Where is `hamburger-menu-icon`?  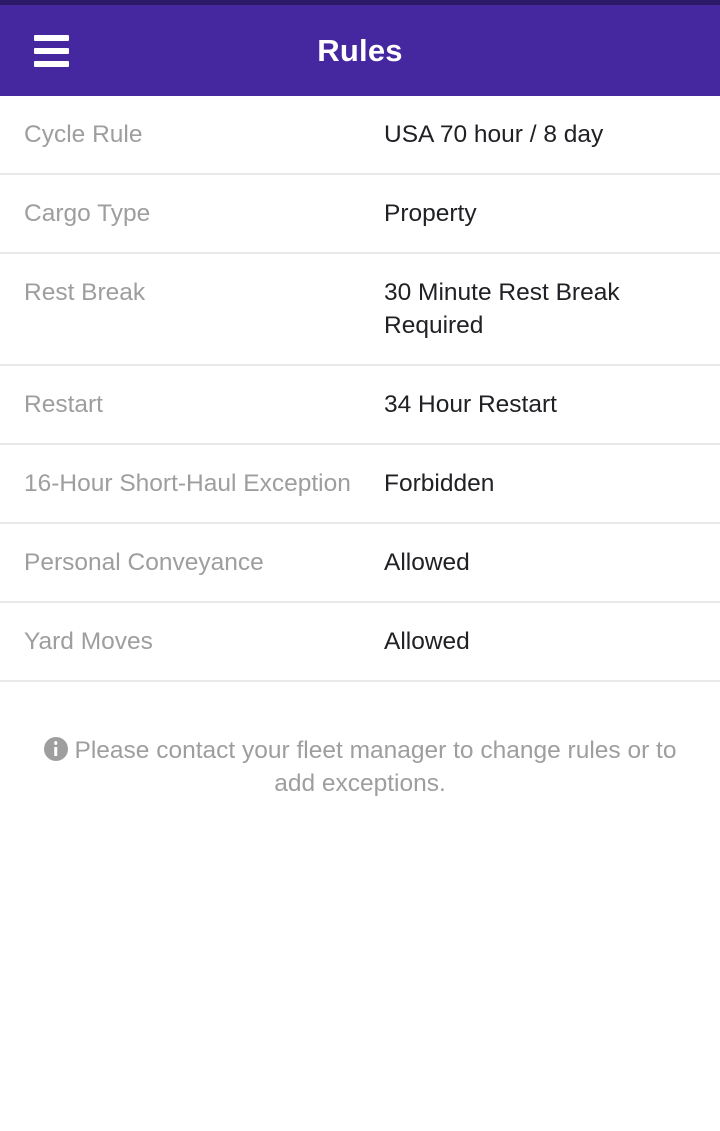 hamburger-menu-icon is located at coordinates (51, 51).